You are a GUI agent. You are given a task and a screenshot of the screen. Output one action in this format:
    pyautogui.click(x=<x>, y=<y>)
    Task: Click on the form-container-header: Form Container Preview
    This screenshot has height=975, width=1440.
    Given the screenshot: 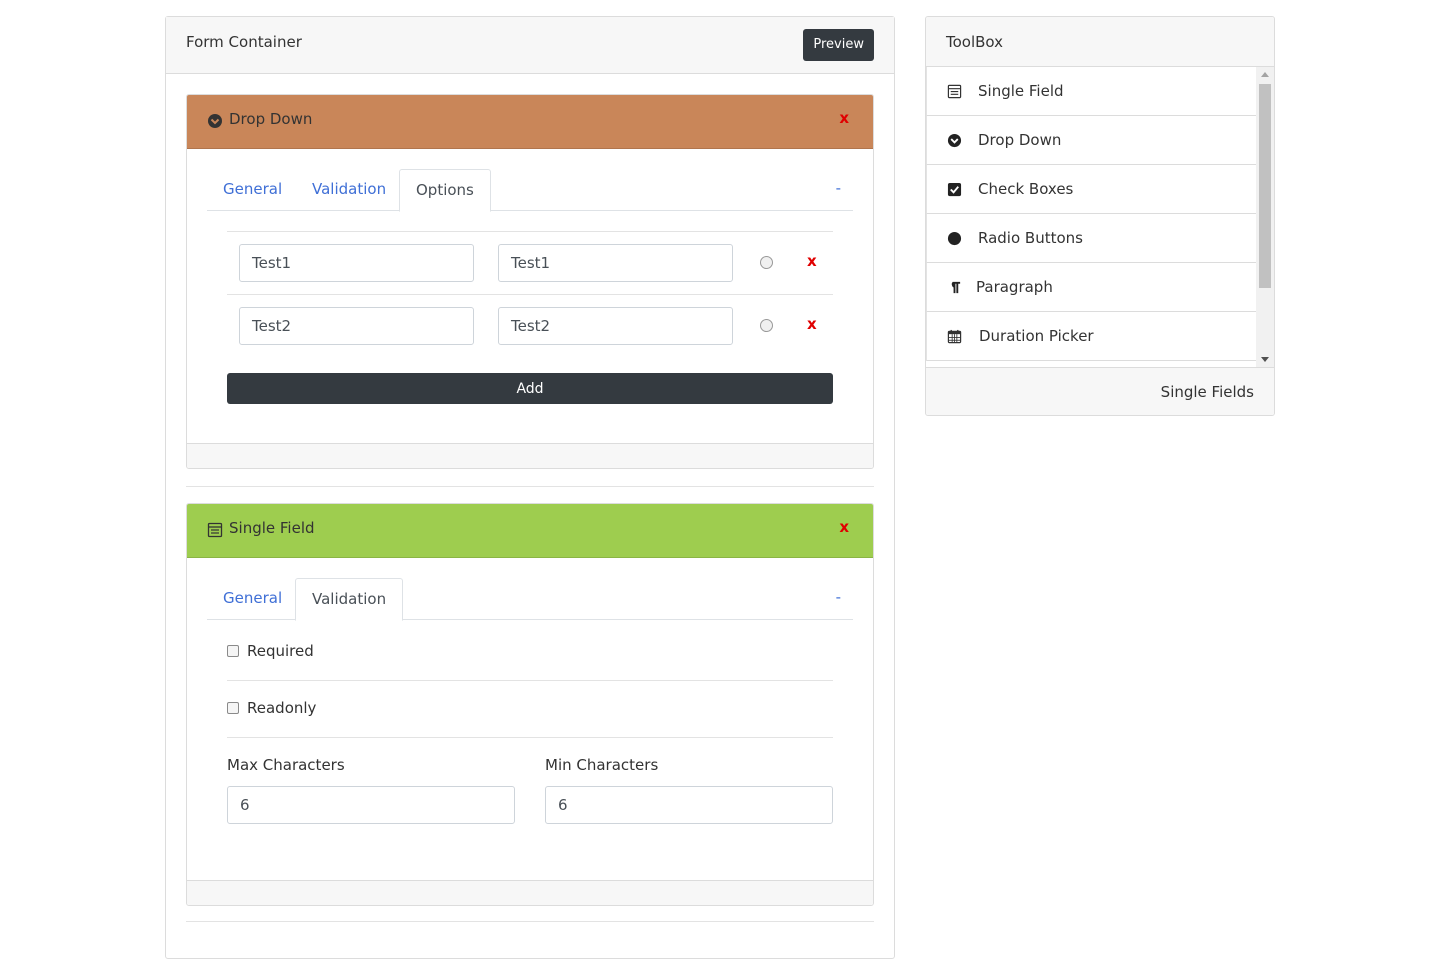 What is the action you would take?
    pyautogui.click(x=530, y=45)
    